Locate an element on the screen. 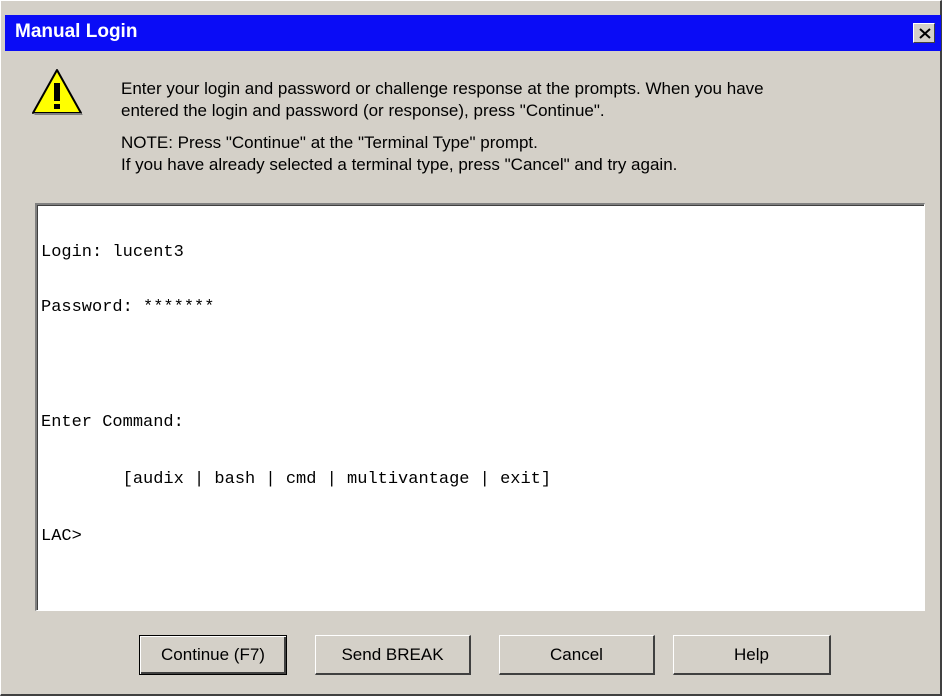 This screenshot has width=942, height=696. send-break-button: Send BREAK is located at coordinates (393, 655).